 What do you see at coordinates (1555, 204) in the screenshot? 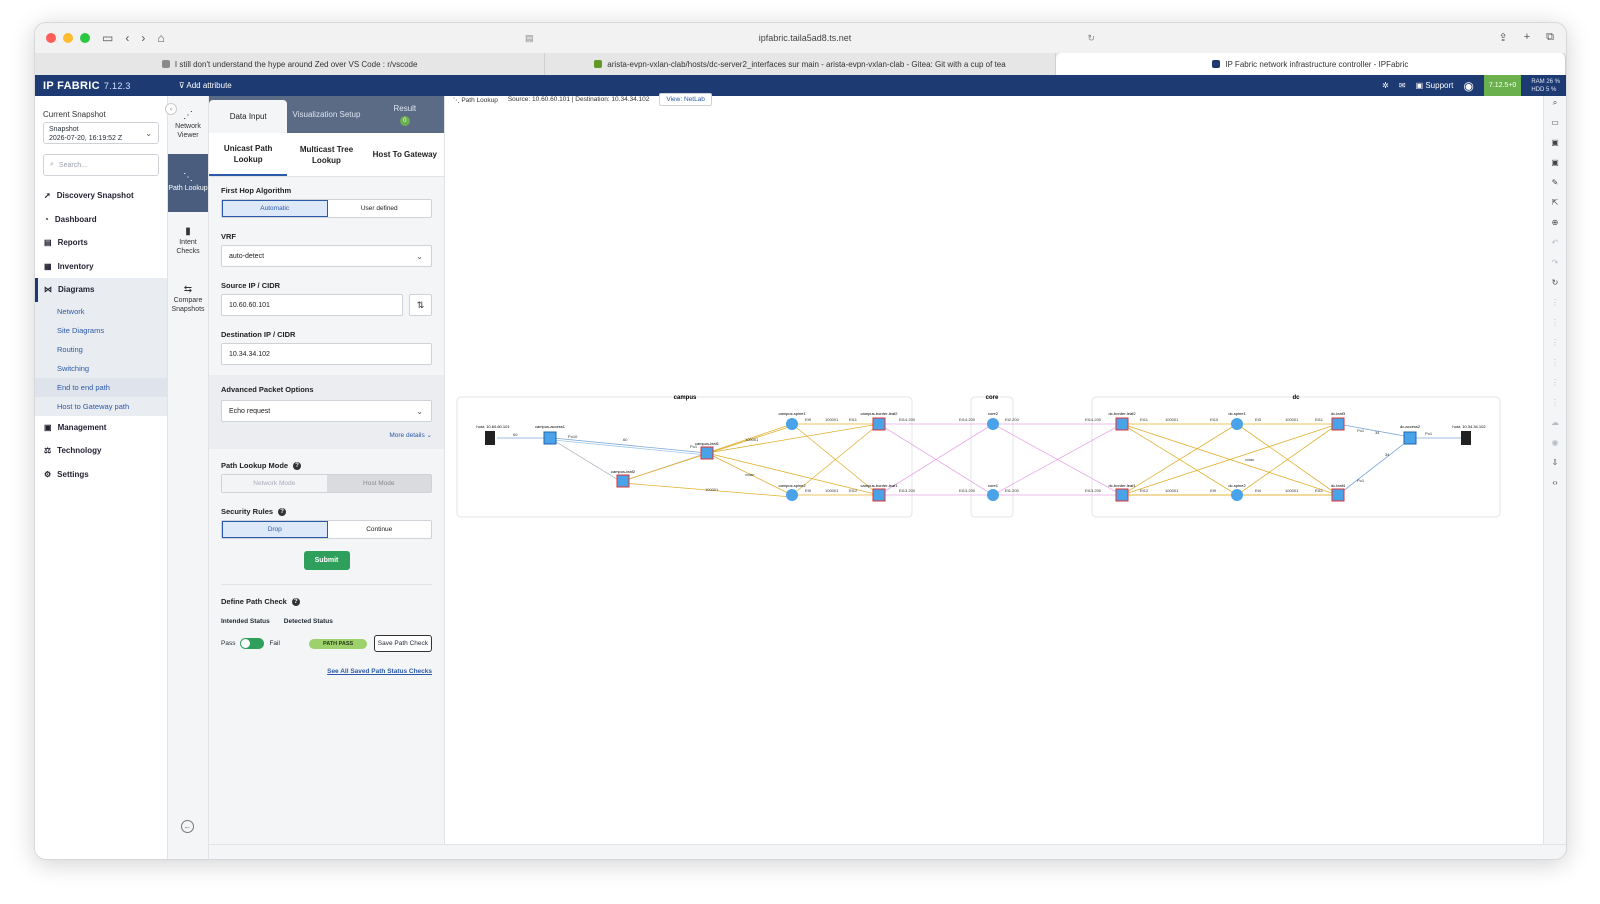
I see `export-icon: ⇱` at bounding box center [1555, 204].